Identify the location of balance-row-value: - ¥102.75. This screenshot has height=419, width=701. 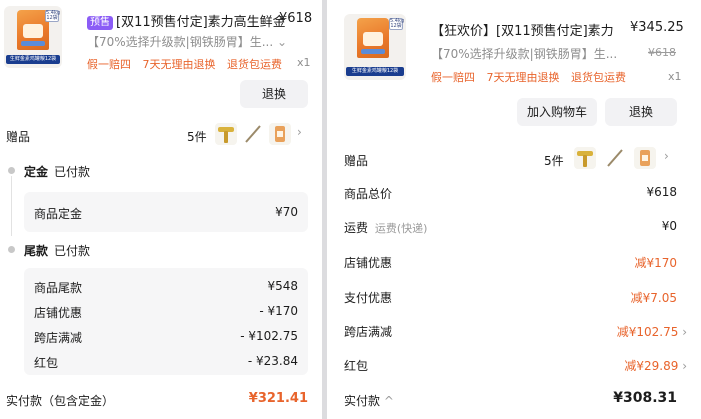
(269, 336).